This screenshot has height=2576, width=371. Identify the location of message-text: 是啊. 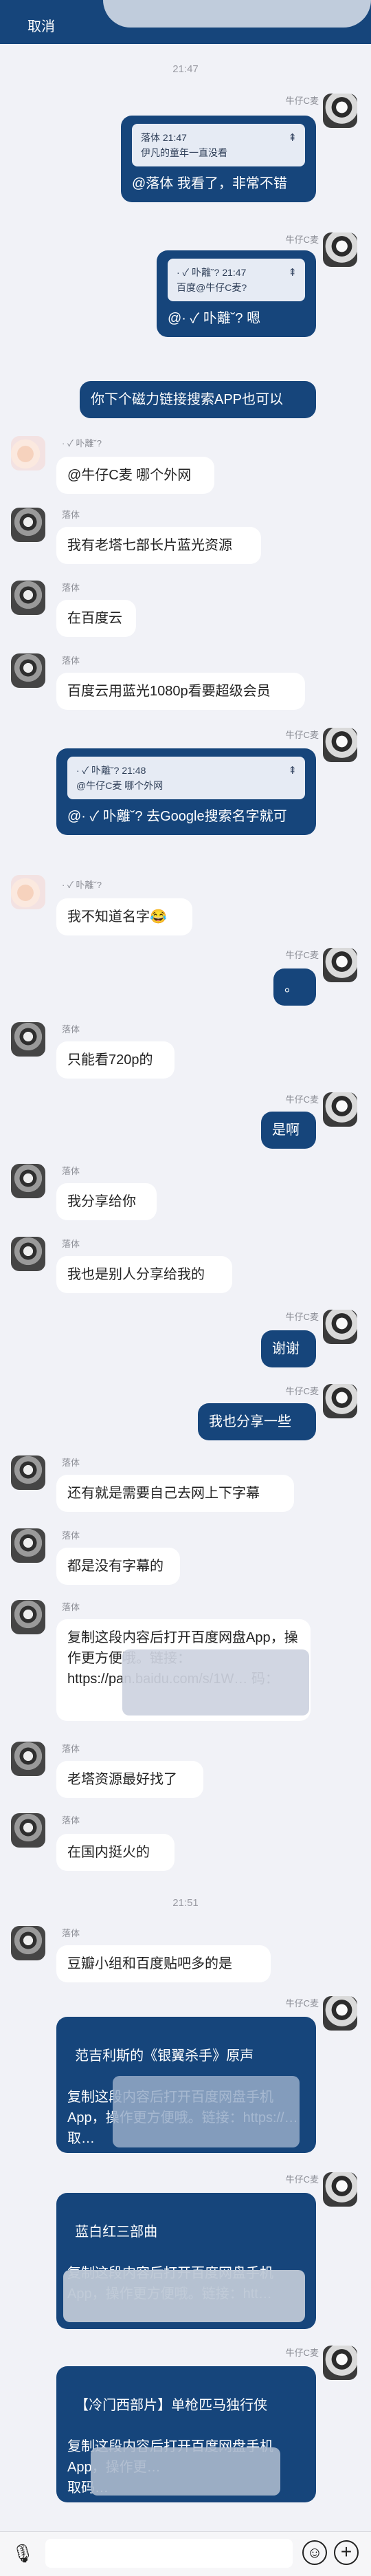
(286, 1130).